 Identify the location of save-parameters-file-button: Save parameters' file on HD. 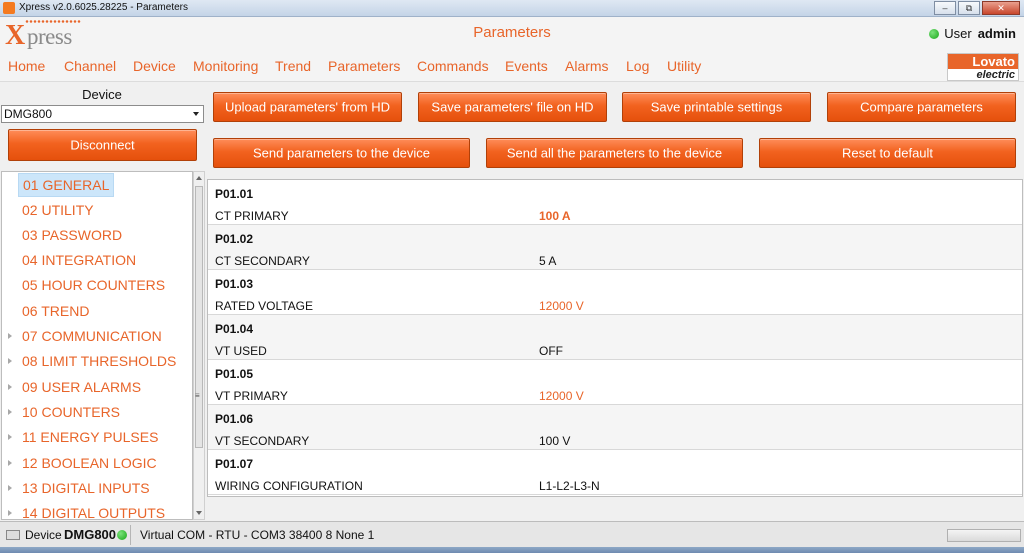
(512, 107).